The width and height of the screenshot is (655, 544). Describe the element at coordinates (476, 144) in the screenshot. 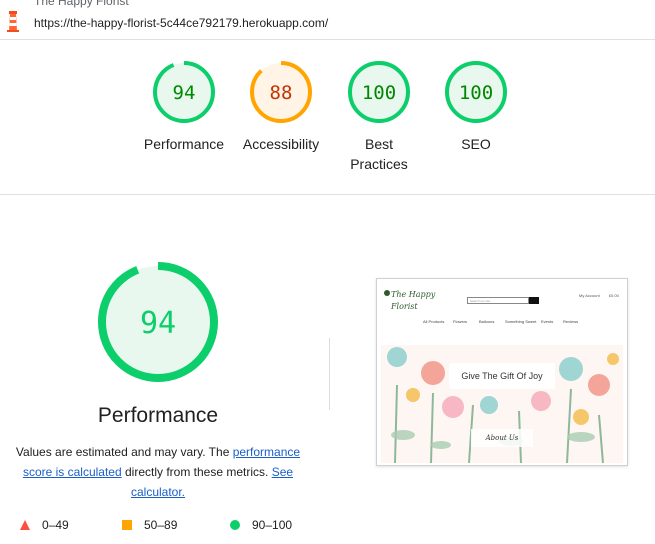

I see `gauge-label: SEO` at that location.